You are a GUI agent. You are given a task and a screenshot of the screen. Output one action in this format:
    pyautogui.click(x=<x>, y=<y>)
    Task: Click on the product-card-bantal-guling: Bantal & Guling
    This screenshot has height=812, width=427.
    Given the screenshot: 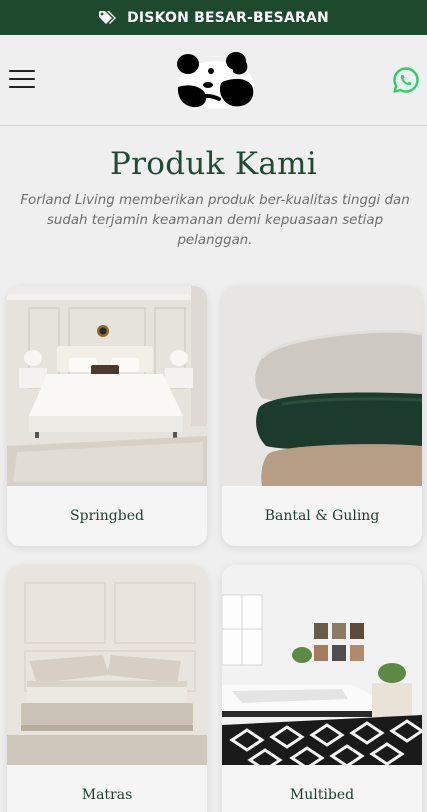 What is the action you would take?
    pyautogui.click(x=322, y=416)
    